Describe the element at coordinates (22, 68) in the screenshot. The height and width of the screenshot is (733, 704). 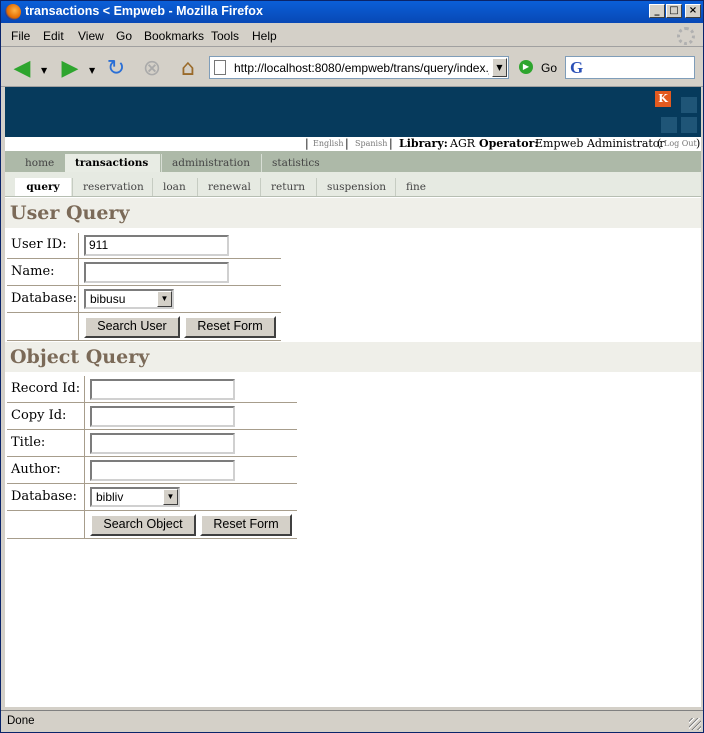
I see `back-arrow-icon: ◀` at that location.